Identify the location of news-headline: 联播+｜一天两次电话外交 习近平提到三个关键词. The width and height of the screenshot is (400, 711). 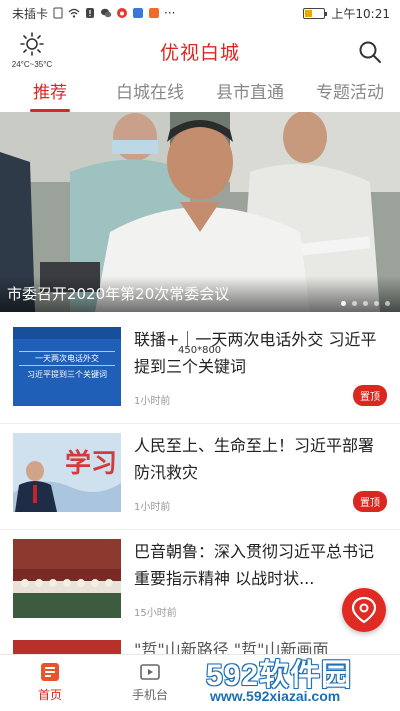
(255, 353).